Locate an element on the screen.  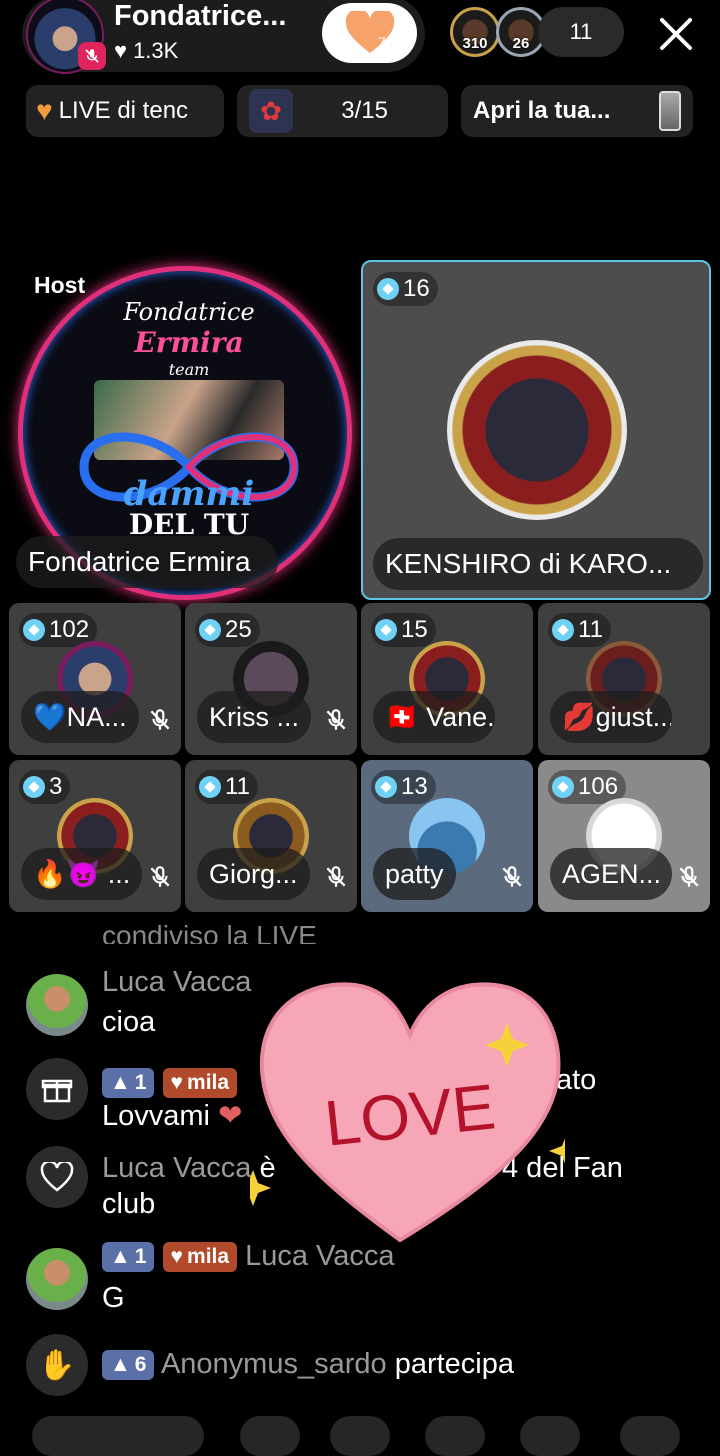
phone-icon is located at coordinates (670, 111).